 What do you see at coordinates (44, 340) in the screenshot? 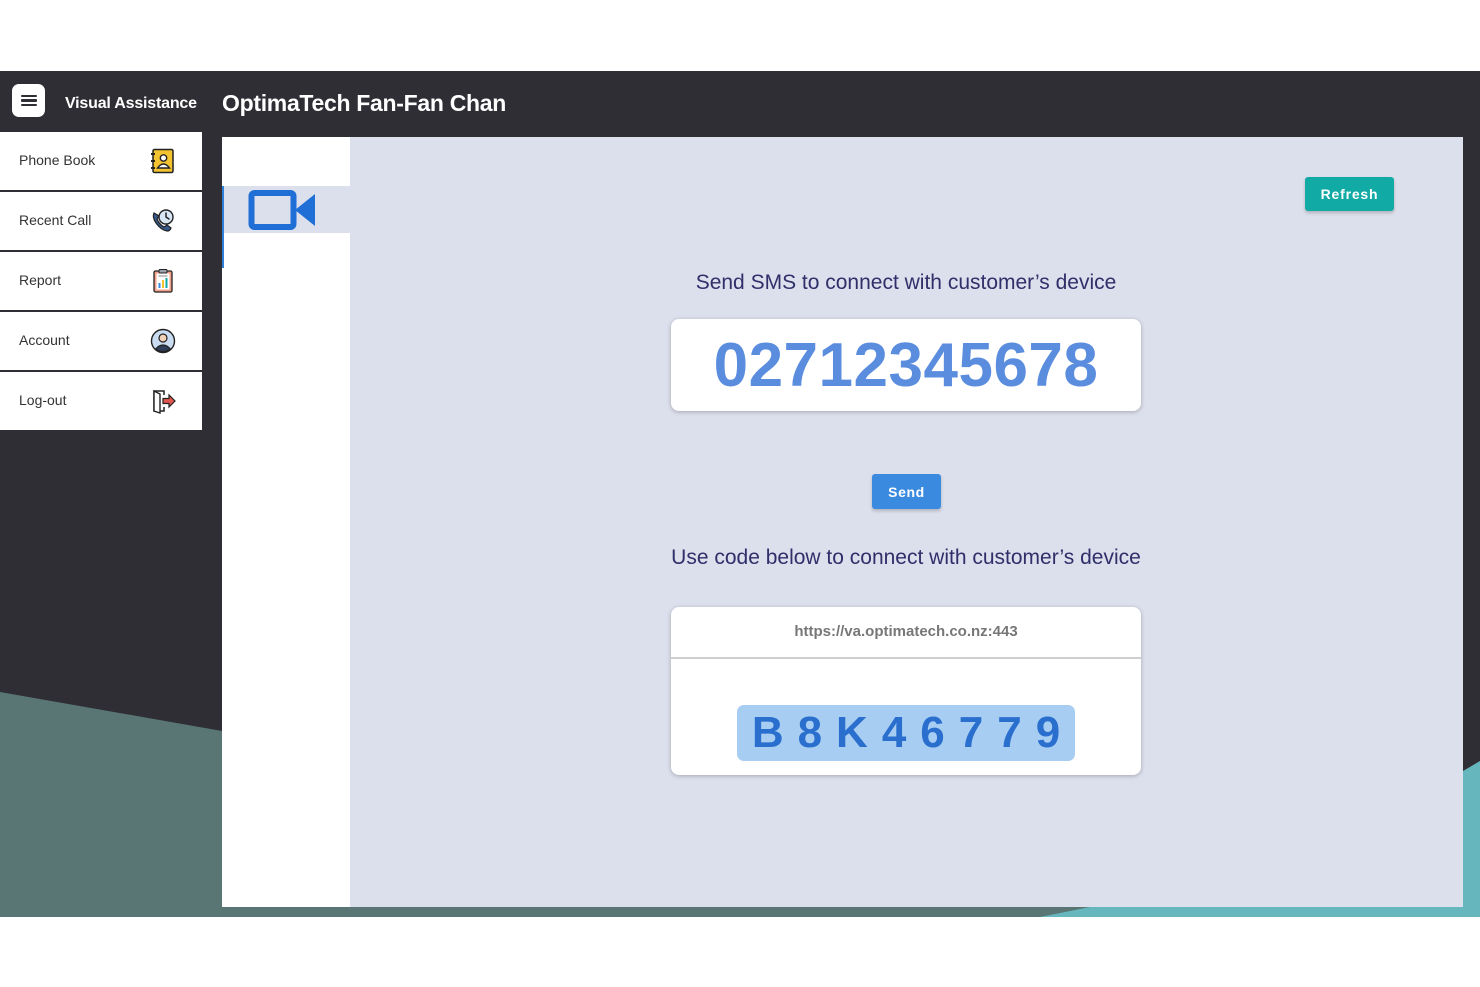
I see `sidebar-item-label: Account` at bounding box center [44, 340].